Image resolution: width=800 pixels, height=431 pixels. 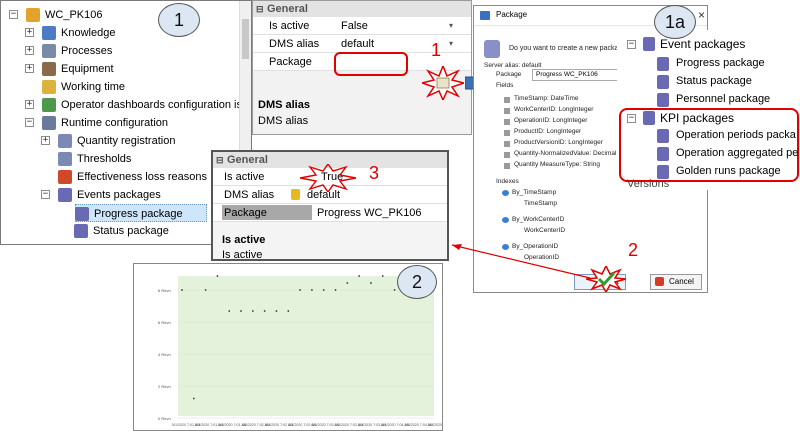 I want to click on arrowhead-icon, so click(x=457, y=247).